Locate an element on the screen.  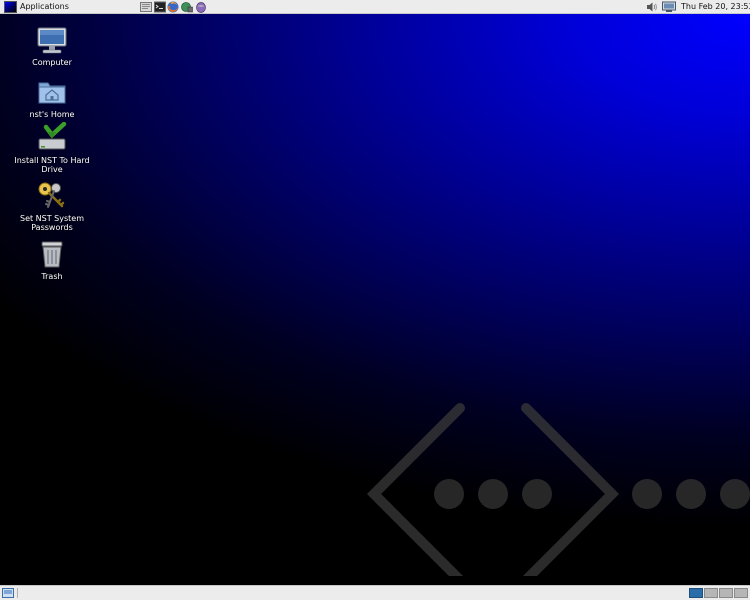
desktop-icon-label: nst's Home is located at coordinates (52, 114).